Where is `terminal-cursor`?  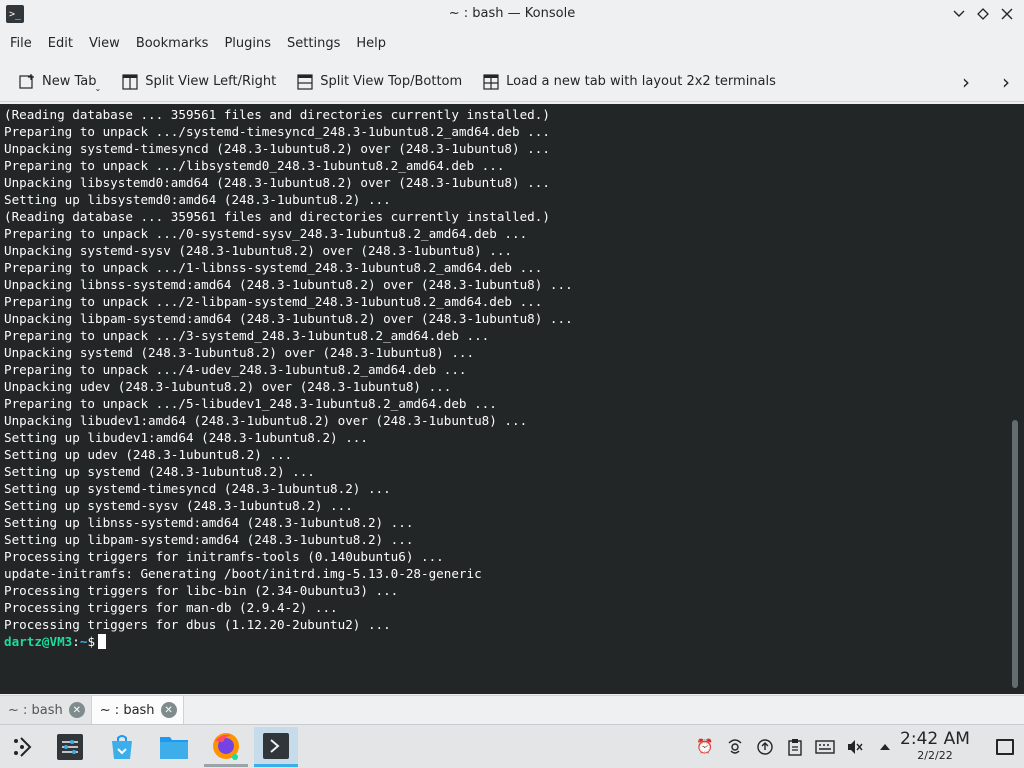
terminal-cursor is located at coordinates (102, 641).